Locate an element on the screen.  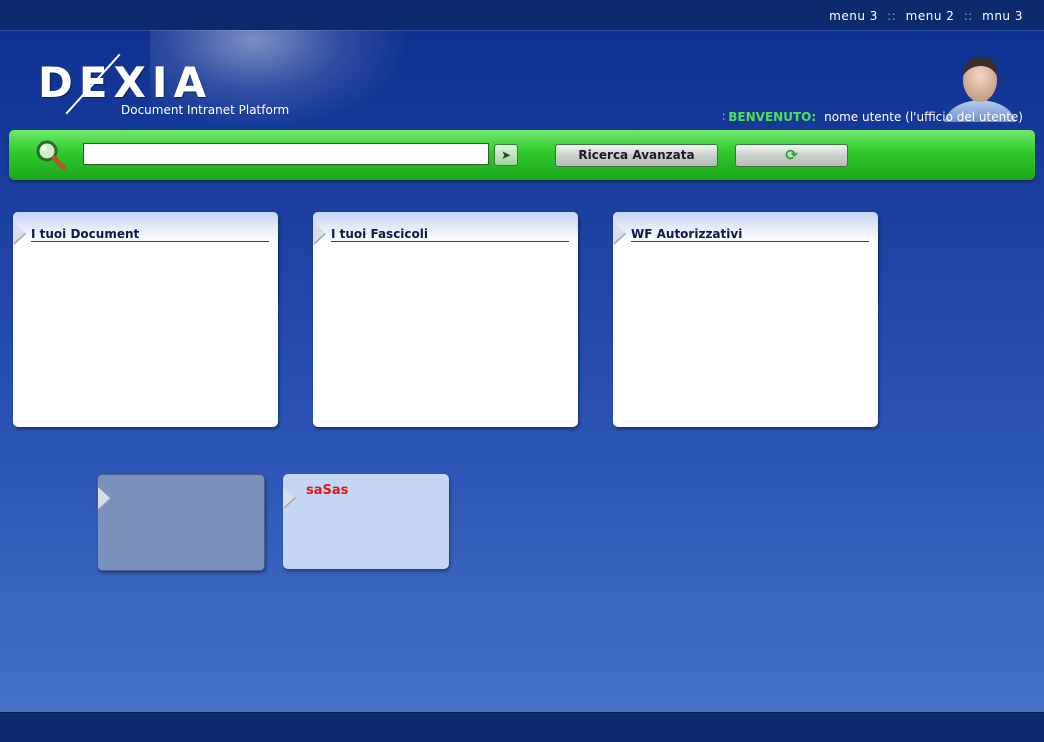
top-menu-item-2: menu 2 is located at coordinates (930, 16).